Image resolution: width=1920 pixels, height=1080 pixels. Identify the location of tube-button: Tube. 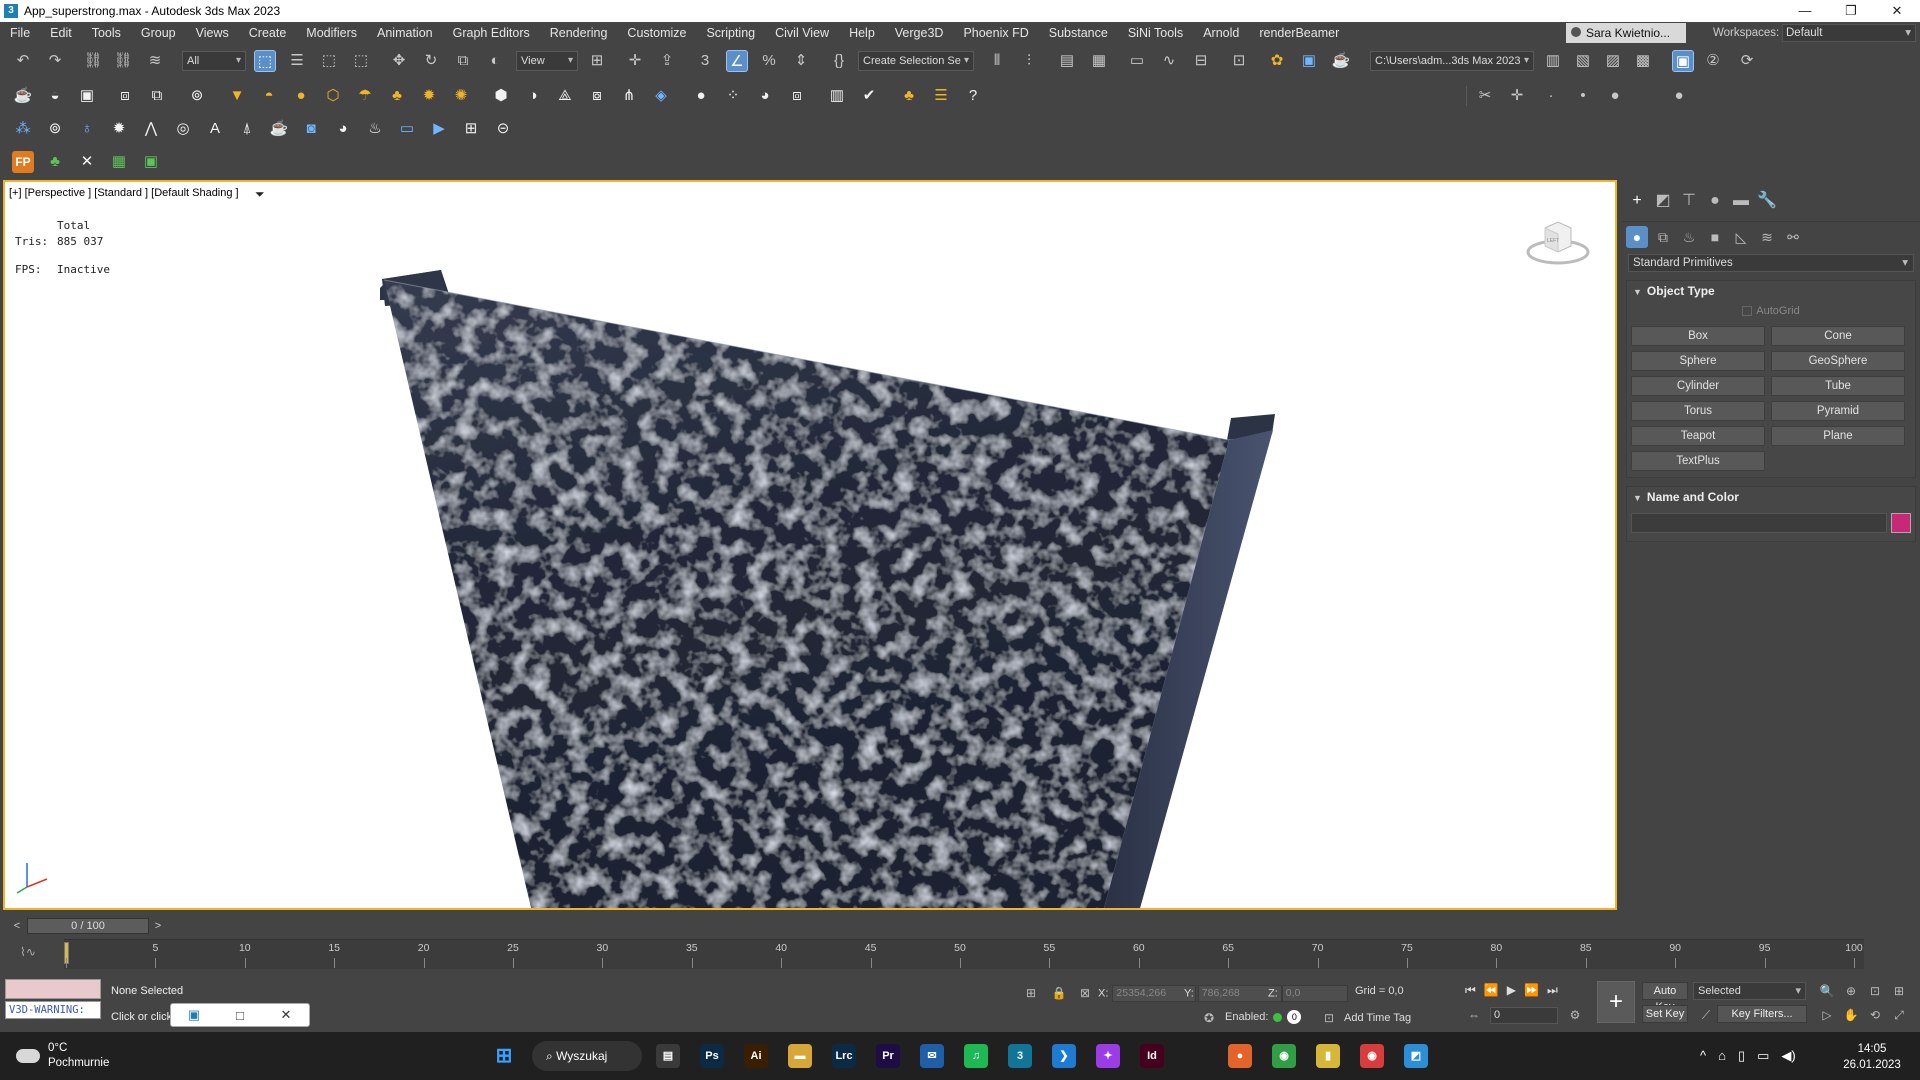
(1838, 386).